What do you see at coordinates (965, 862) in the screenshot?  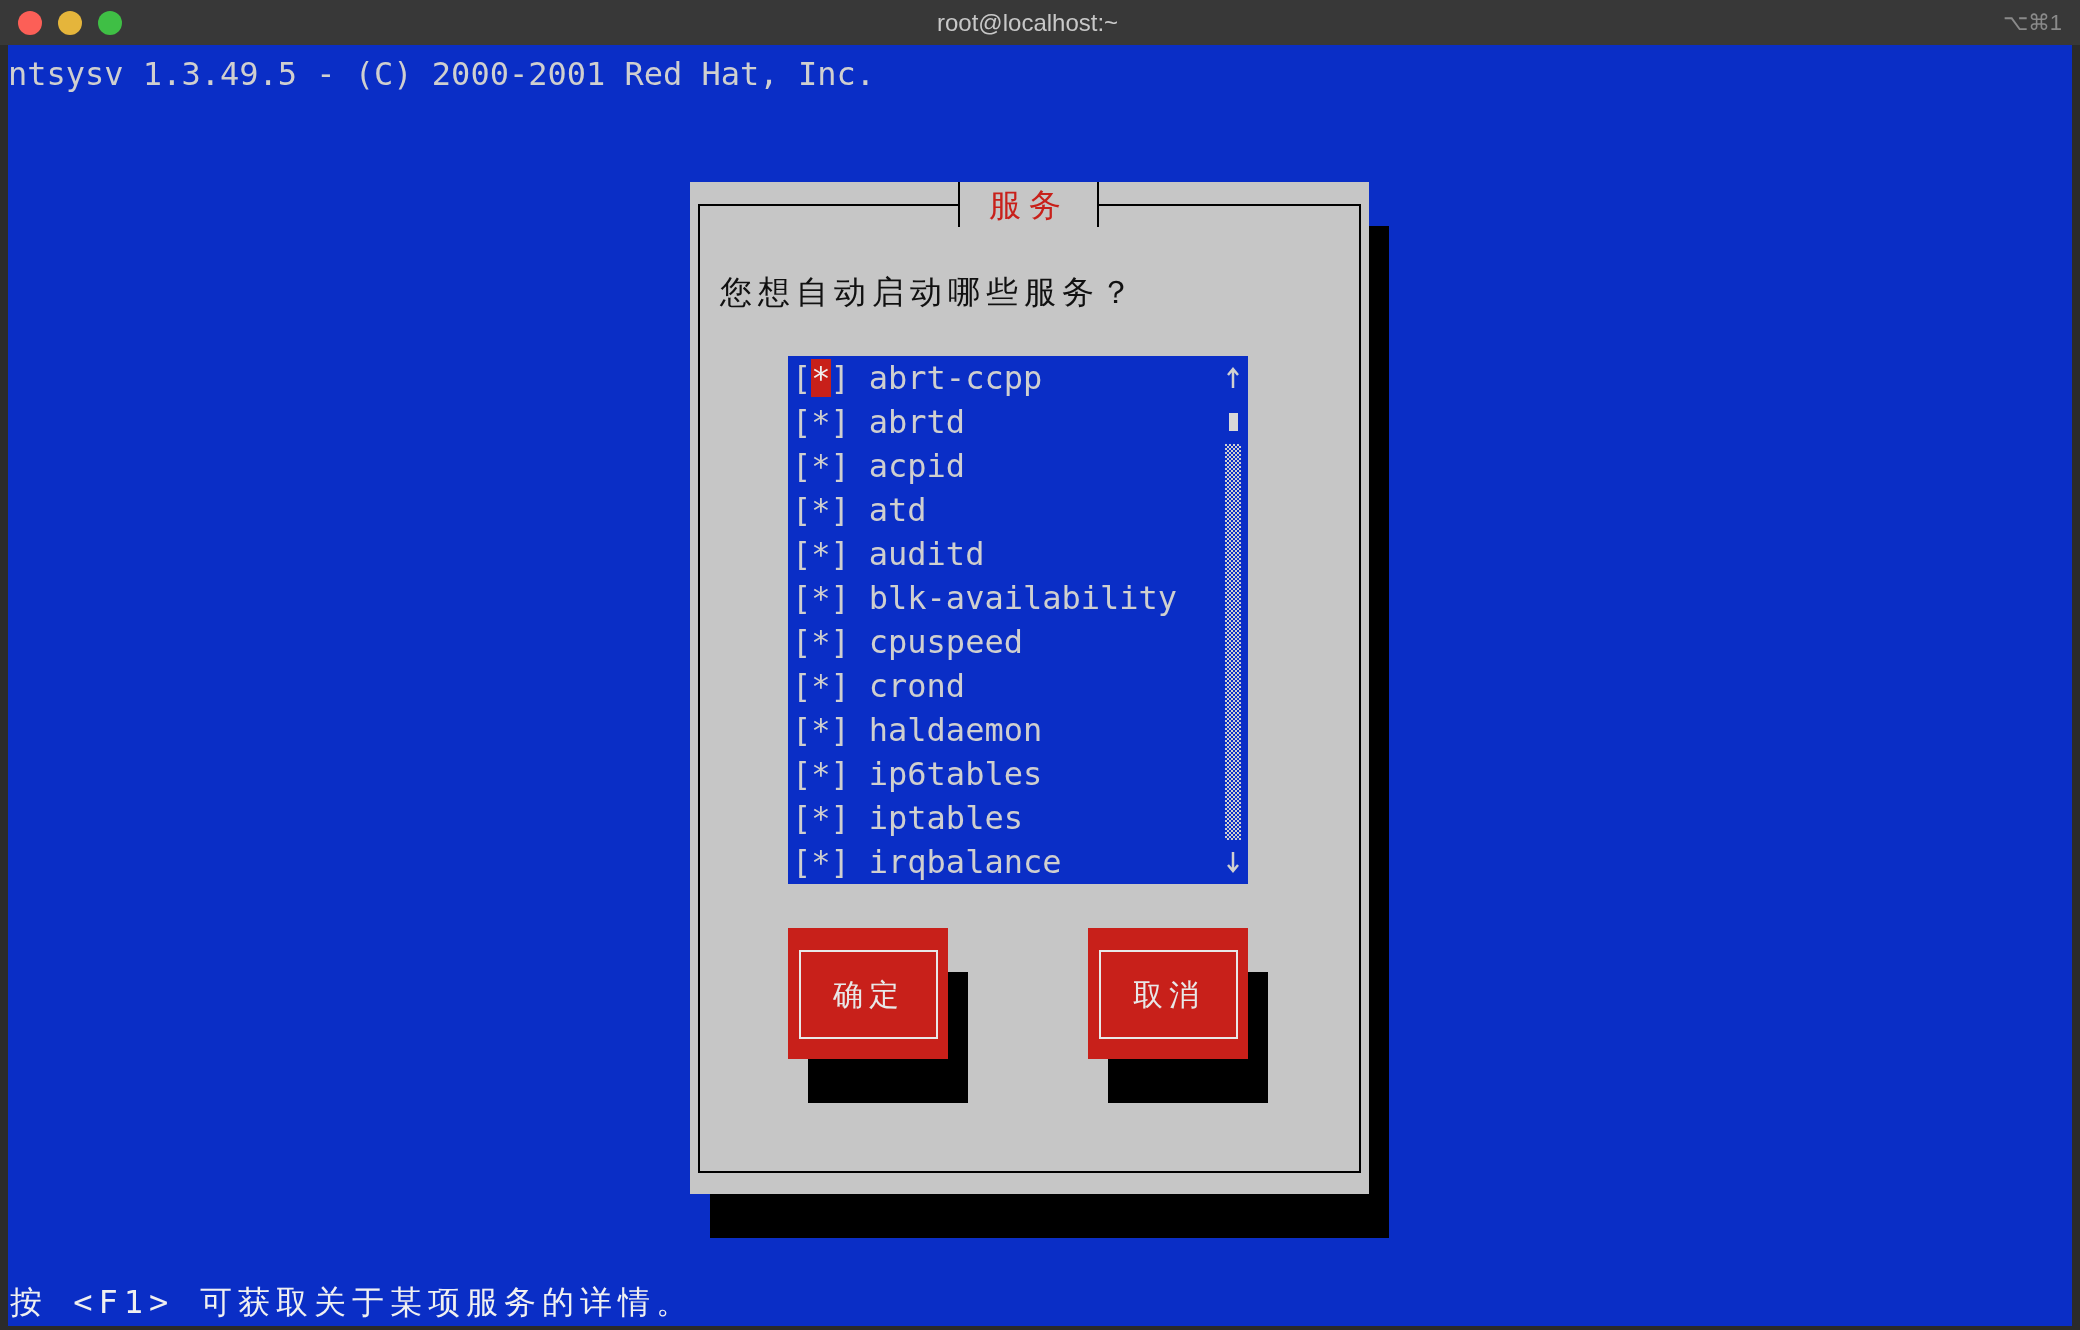 I see `service-name: irqbalance` at bounding box center [965, 862].